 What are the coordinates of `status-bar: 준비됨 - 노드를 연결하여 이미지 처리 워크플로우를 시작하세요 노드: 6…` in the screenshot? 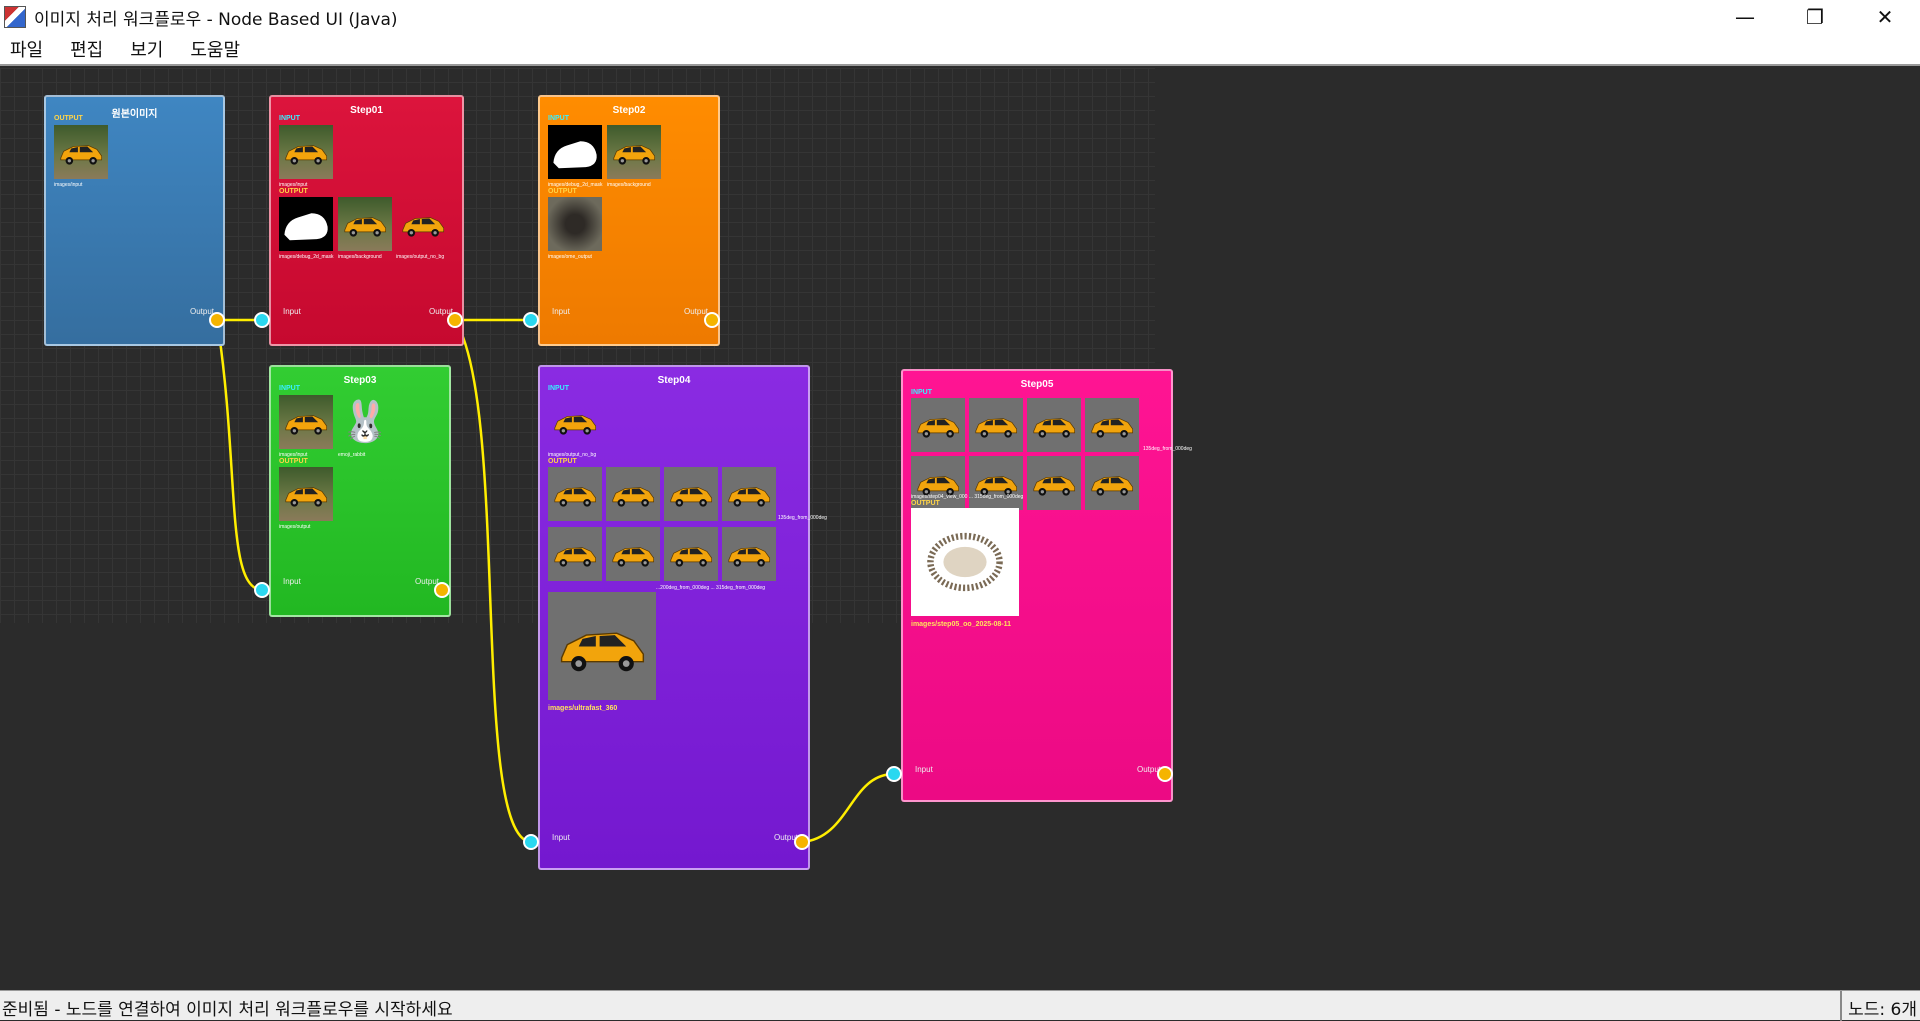 It's located at (960, 1005).